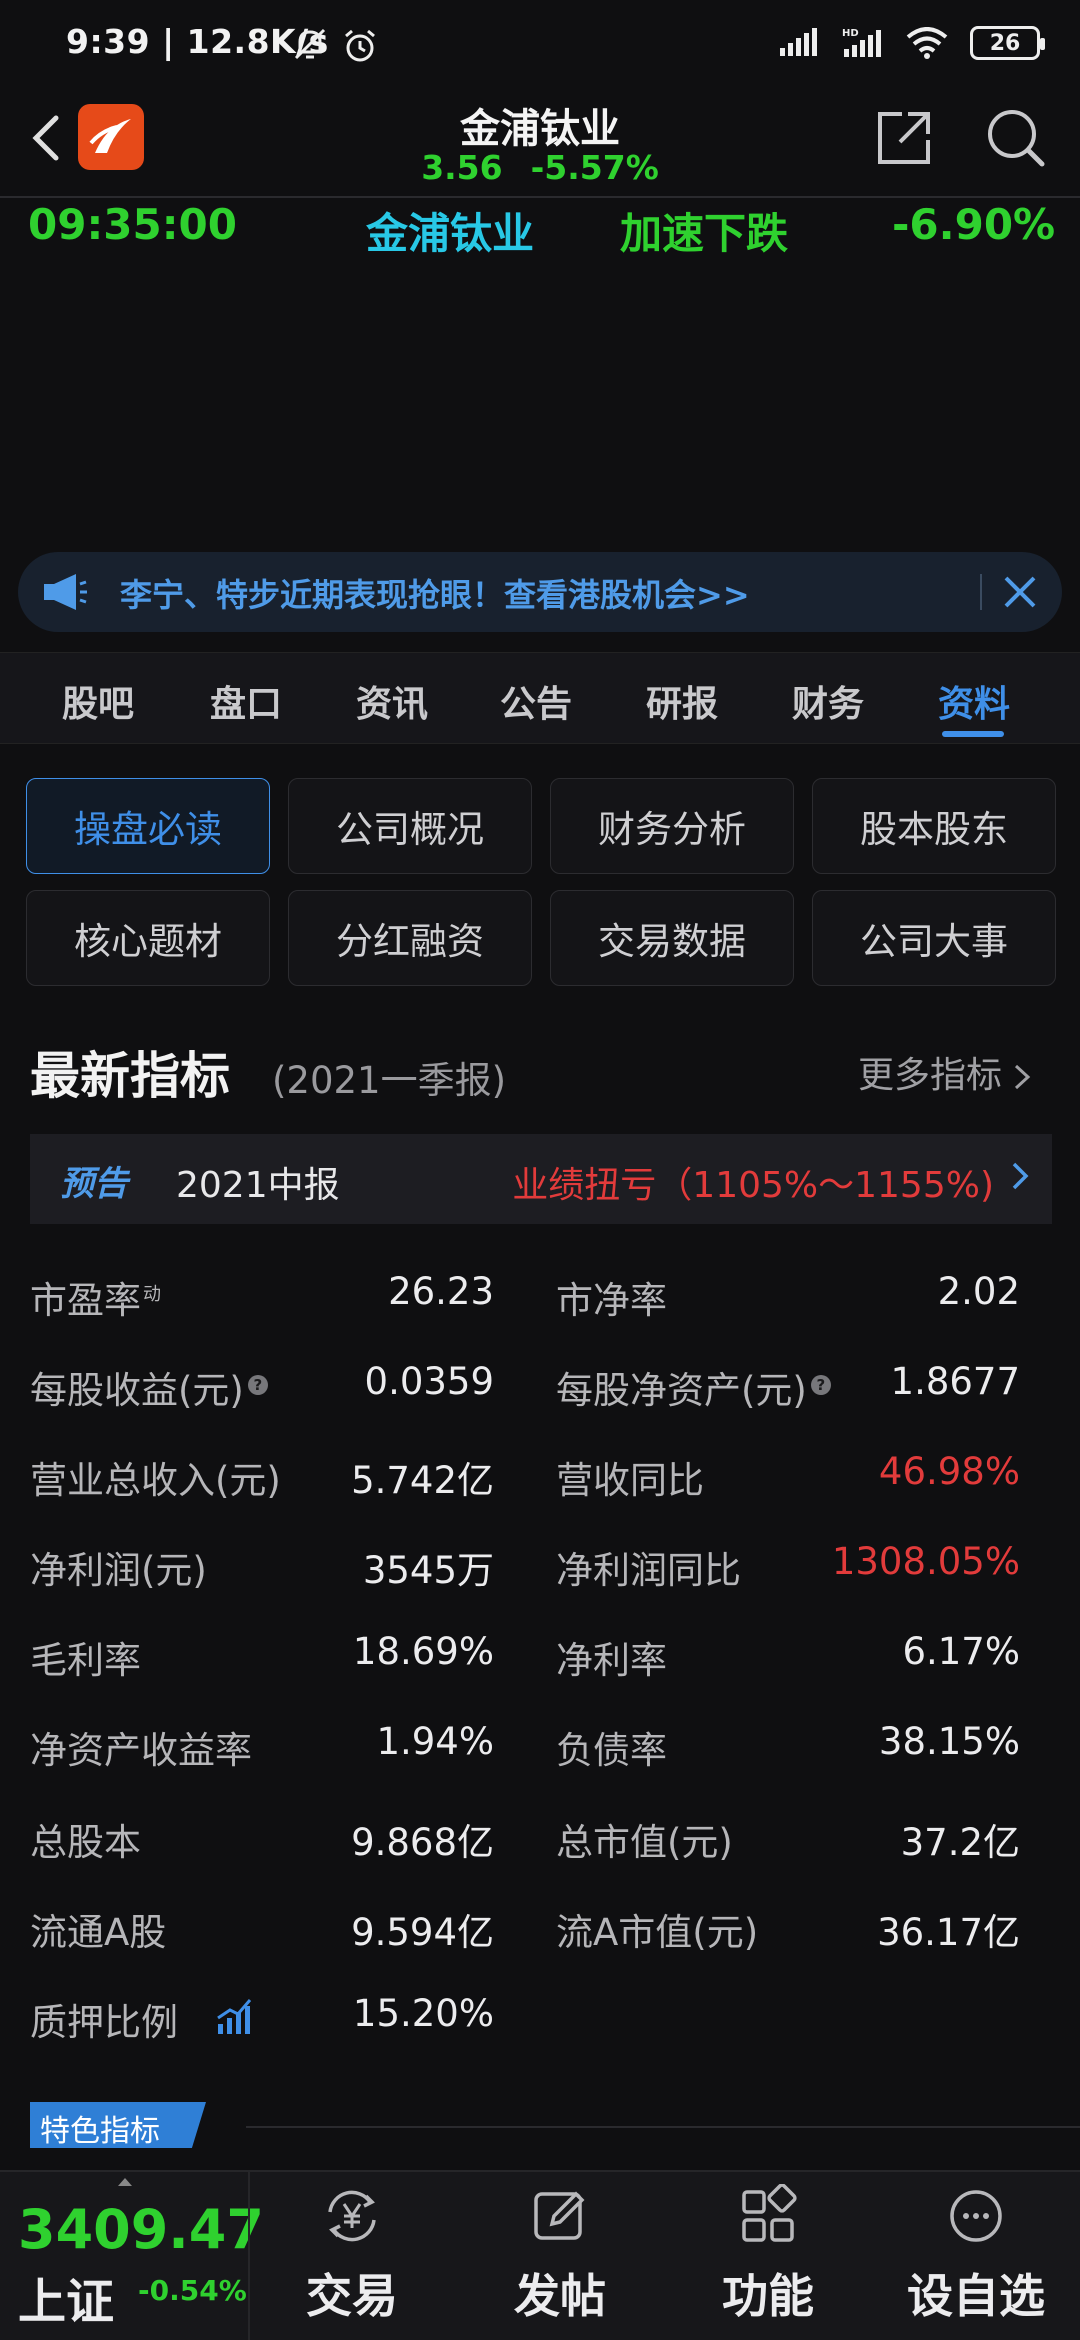  Describe the element at coordinates (141, 2229) in the screenshot. I see `index-value: 3409.47` at that location.